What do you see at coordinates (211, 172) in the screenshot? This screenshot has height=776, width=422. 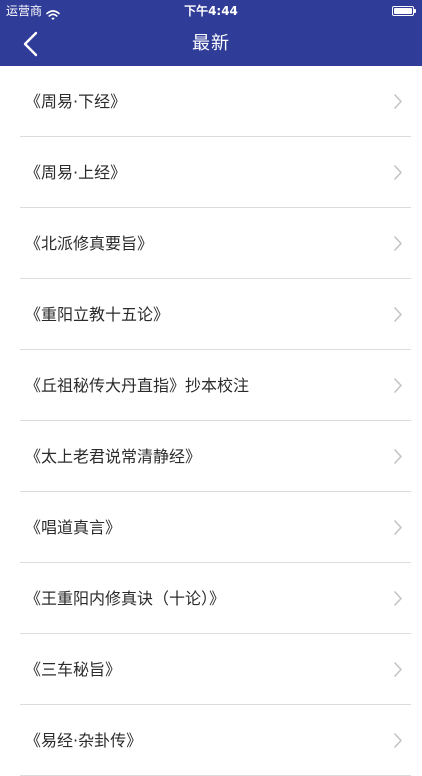 I see `list-item: 《周易·上经》` at bounding box center [211, 172].